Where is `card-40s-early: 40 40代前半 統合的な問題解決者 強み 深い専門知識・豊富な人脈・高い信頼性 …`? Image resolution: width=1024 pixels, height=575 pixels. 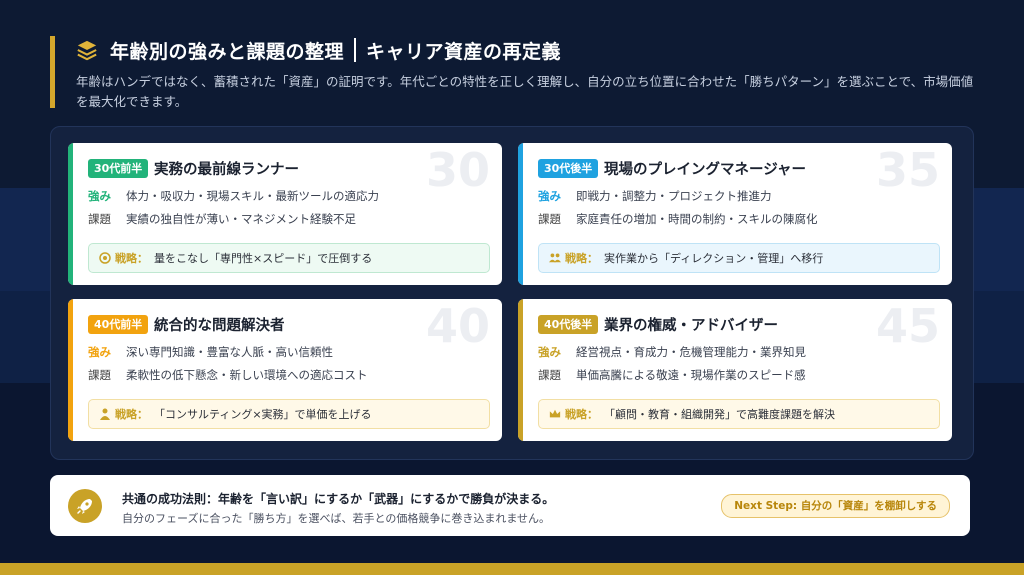
card-40s-early: 40 40代前半 統合的な問題解決者 強み 深い専門知識・豊富な人脈・高い信頼性 … is located at coordinates (285, 370).